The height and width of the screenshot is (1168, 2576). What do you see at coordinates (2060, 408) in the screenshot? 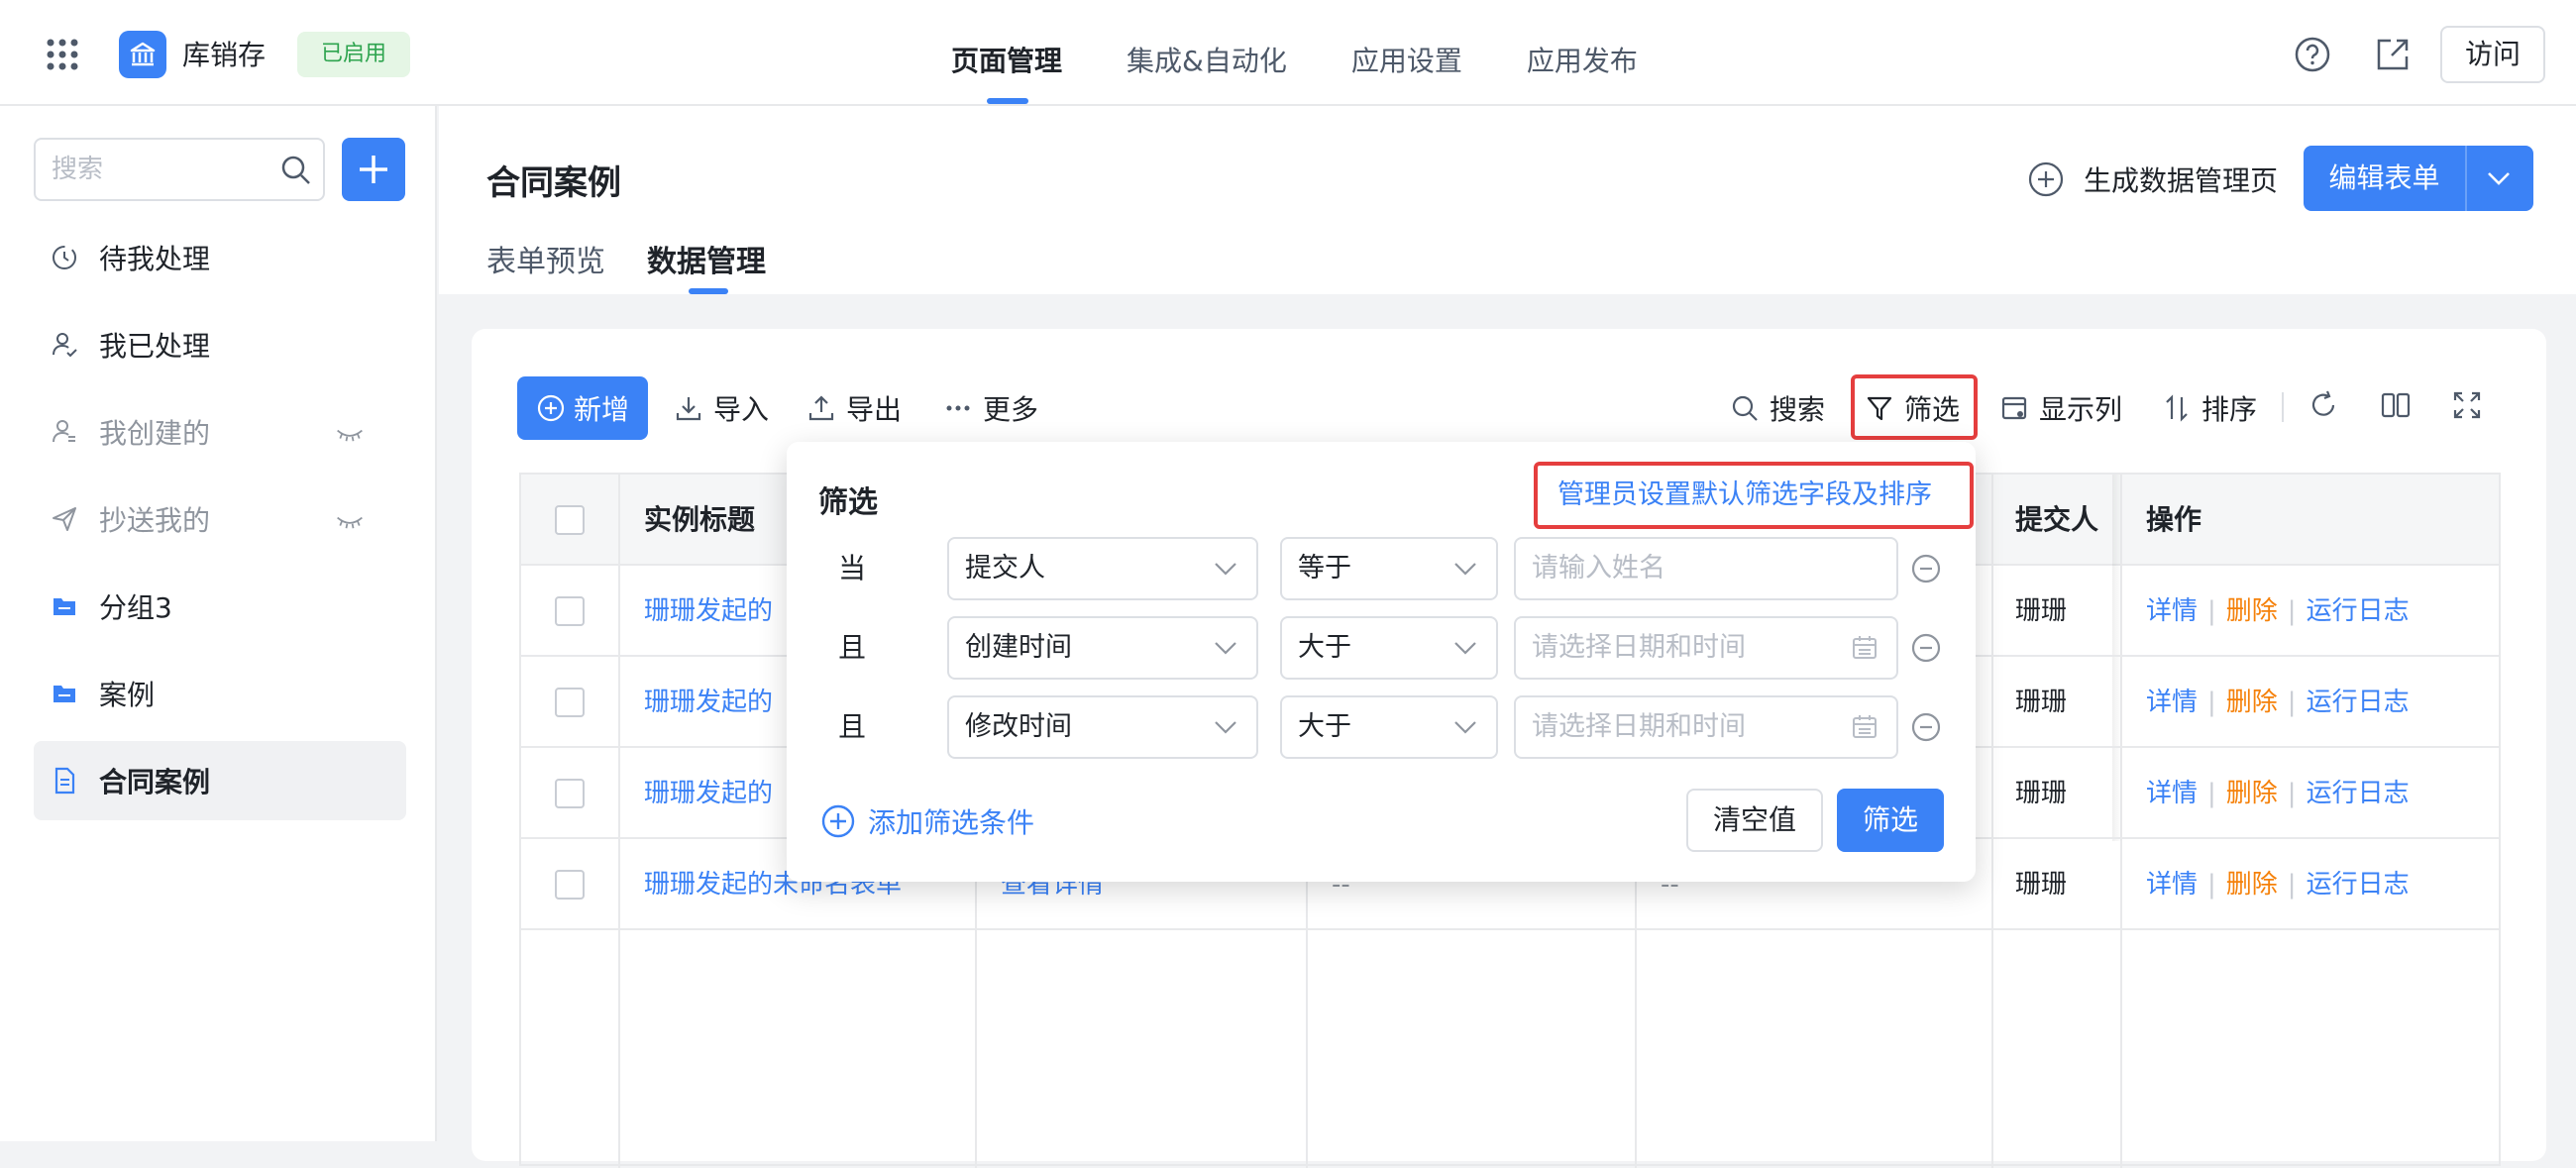
I see `columns-button: 显示列` at bounding box center [2060, 408].